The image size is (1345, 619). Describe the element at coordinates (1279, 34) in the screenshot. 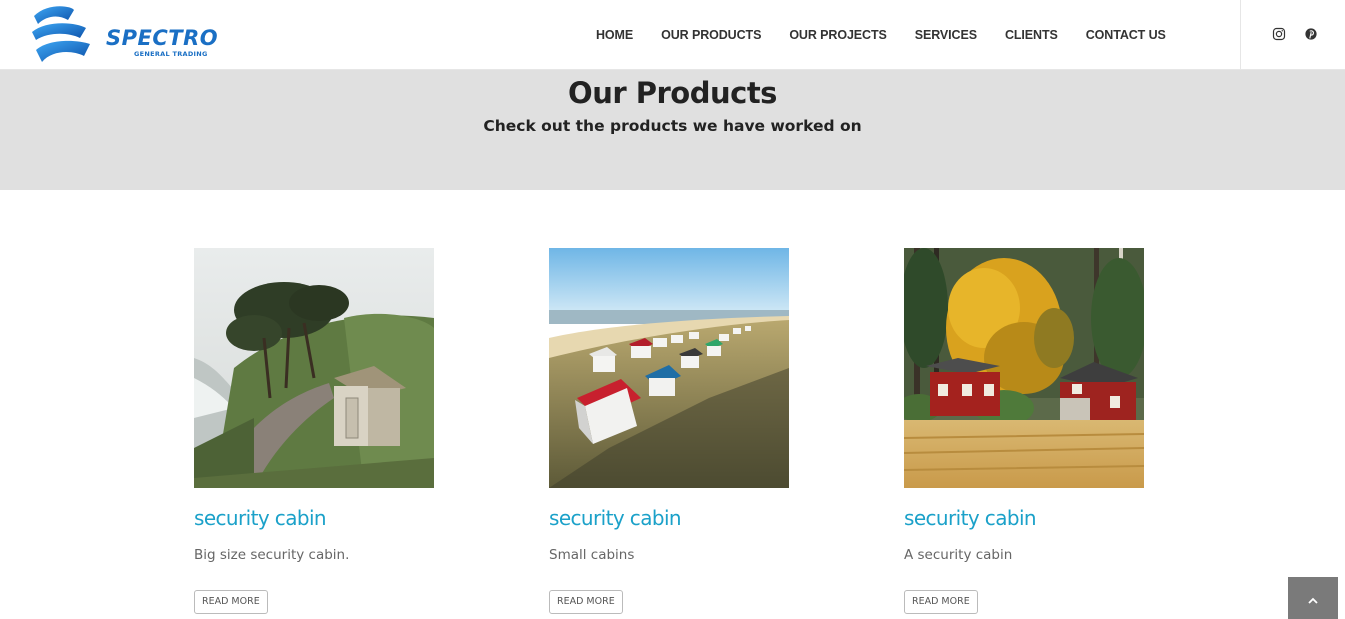

I see `instagram-icon` at that location.